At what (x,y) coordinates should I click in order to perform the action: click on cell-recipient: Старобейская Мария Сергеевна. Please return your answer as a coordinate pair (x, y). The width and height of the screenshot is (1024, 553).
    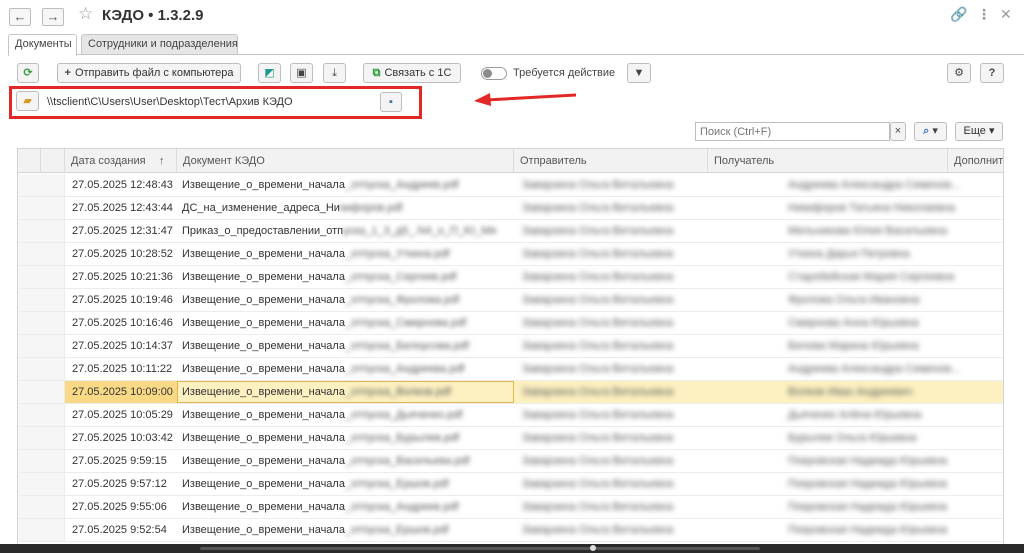
    Looking at the image, I should click on (843, 277).